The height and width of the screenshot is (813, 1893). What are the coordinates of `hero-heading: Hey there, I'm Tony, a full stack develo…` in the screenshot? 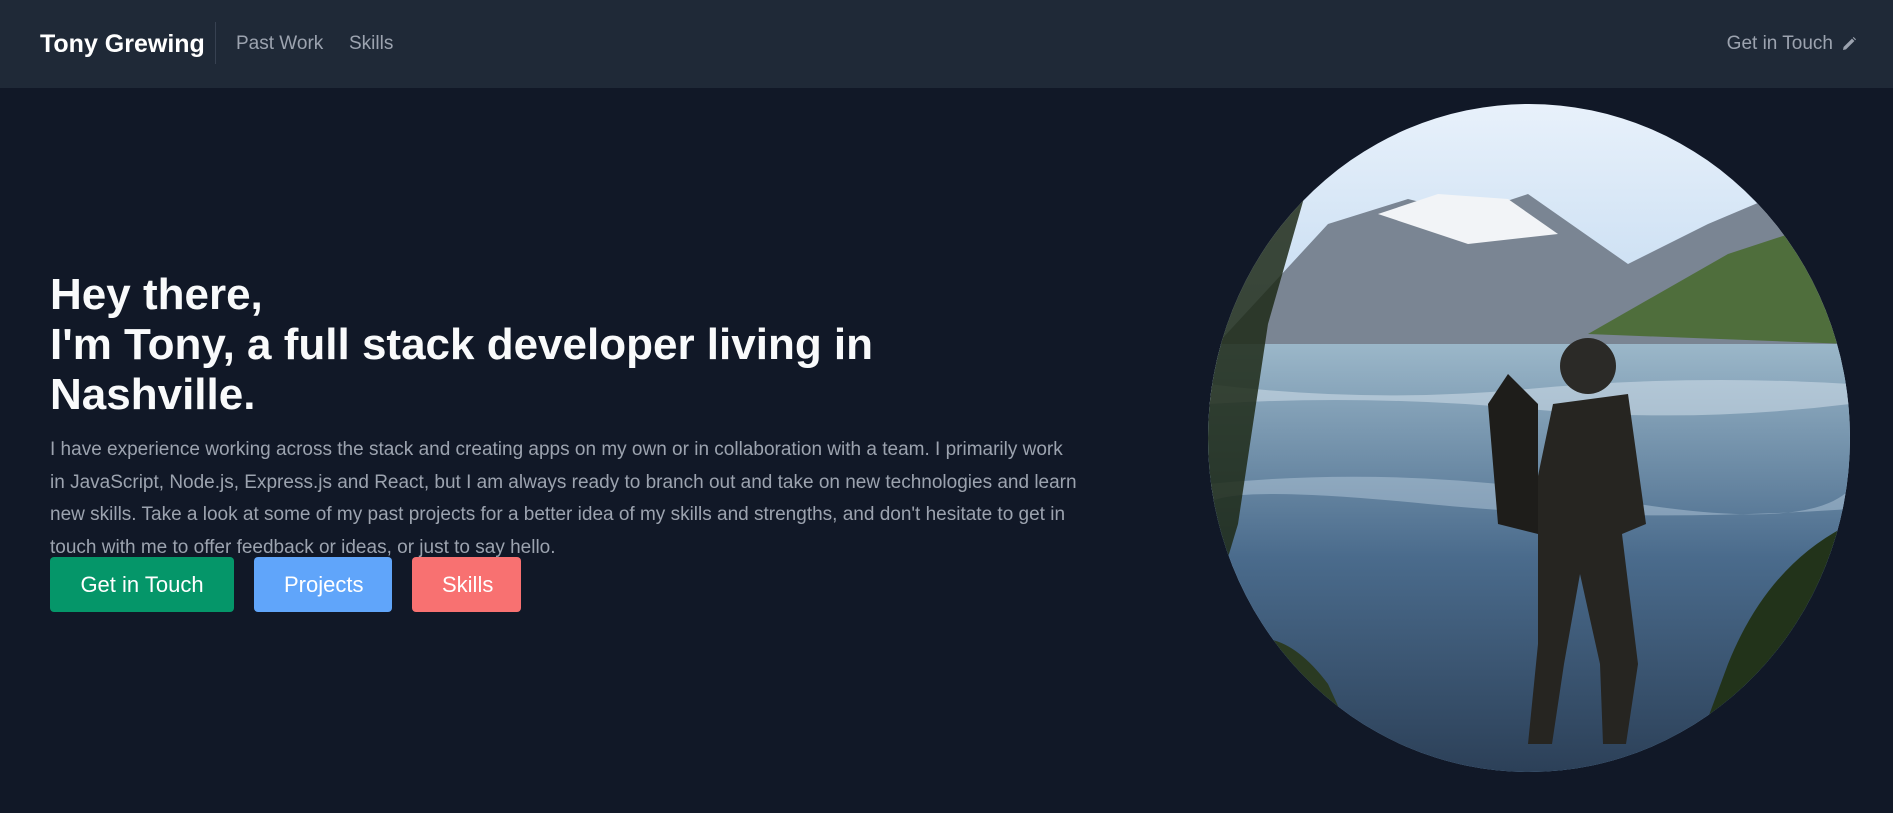 It's located at (570, 345).